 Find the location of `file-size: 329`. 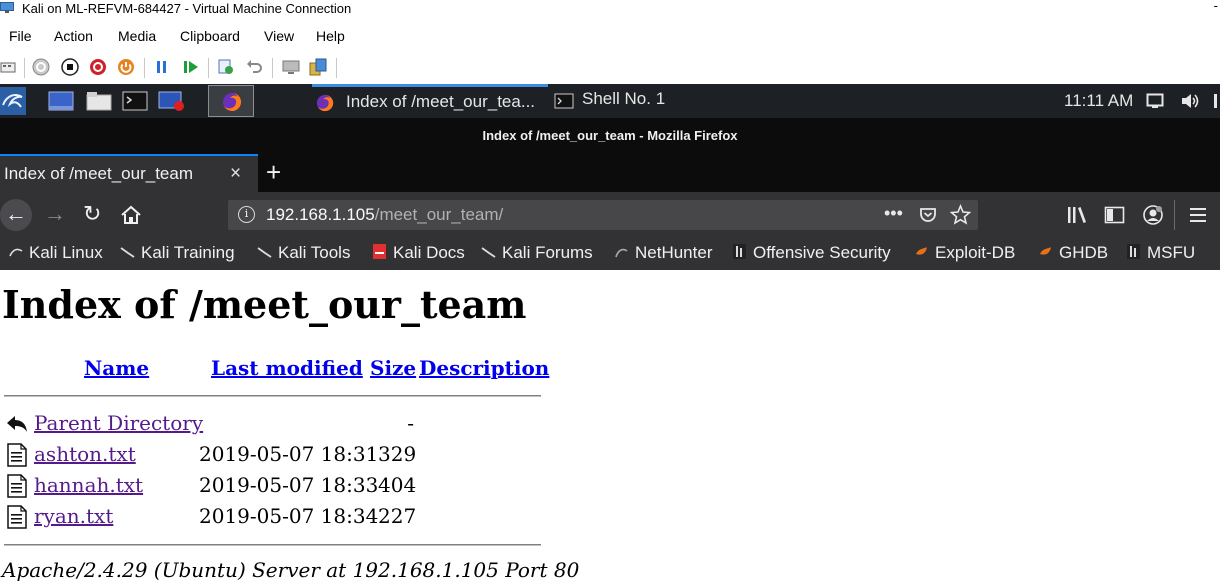

file-size: 329 is located at coordinates (397, 454).